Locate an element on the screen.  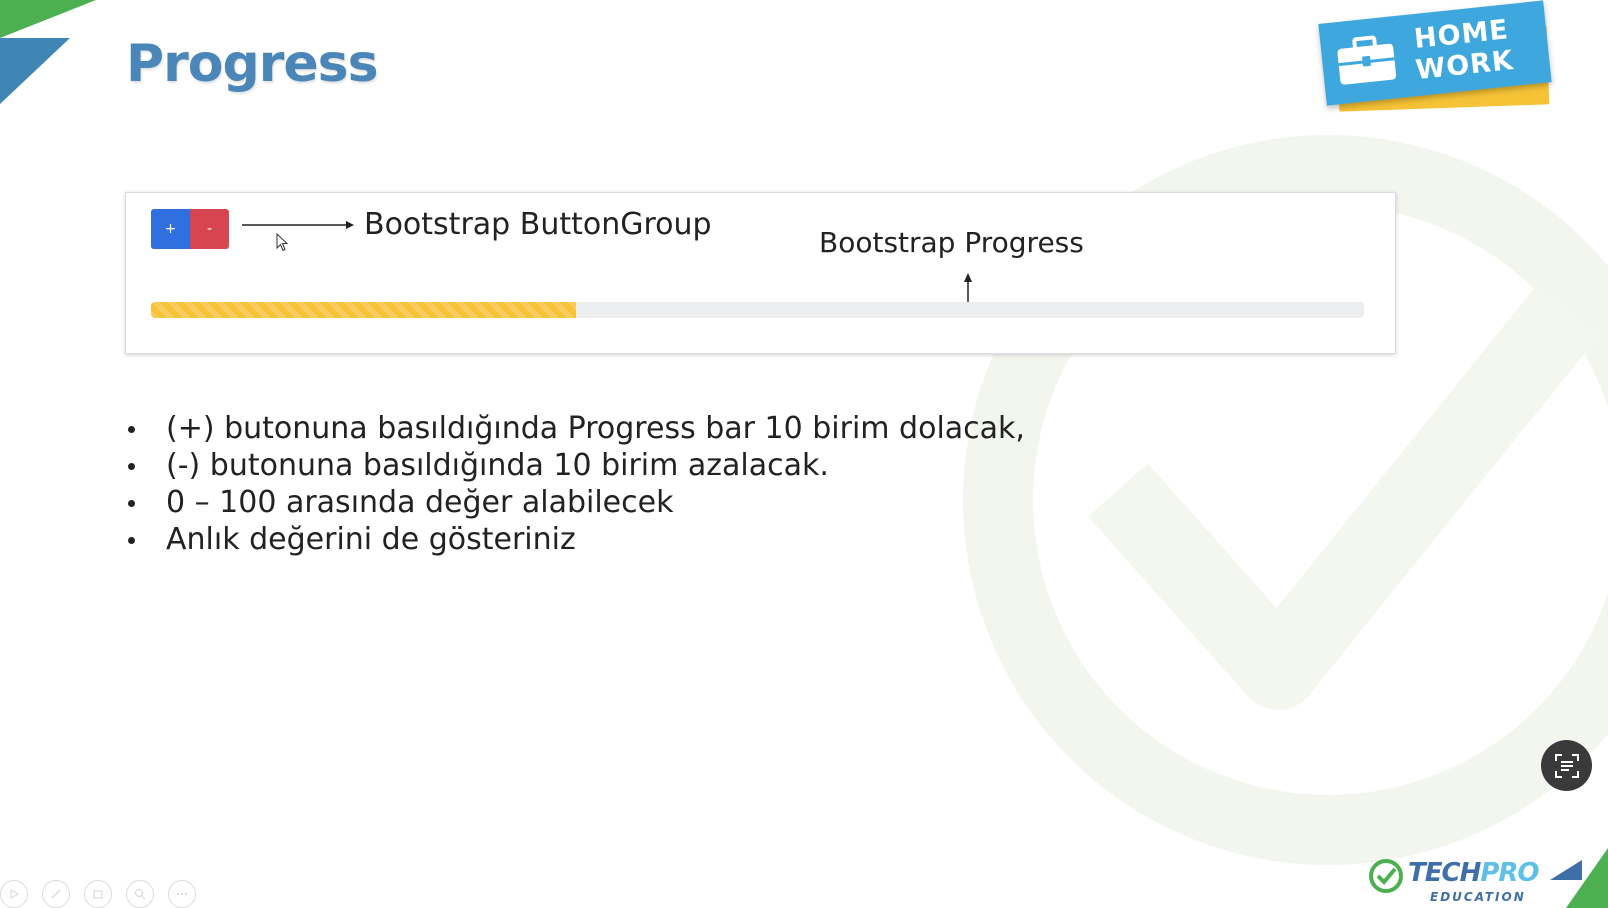
logo-wordmark: TECHPRO is located at coordinates (1474, 873).